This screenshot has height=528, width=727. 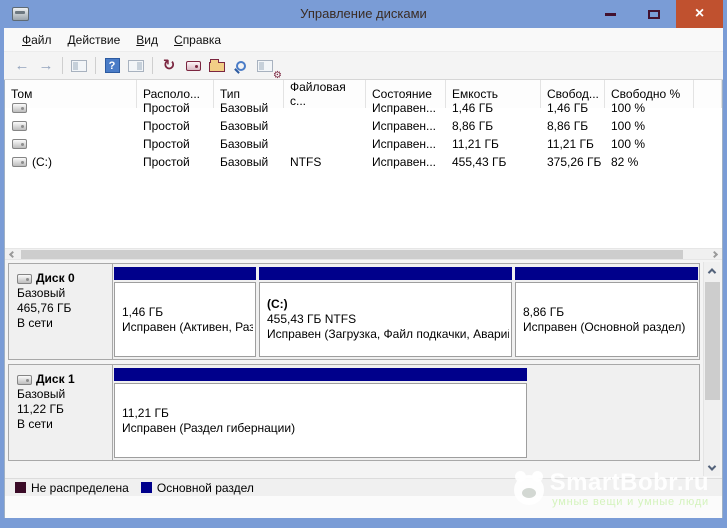 I want to click on cell-free: 375,26 ГБ, so click(x=574, y=162).